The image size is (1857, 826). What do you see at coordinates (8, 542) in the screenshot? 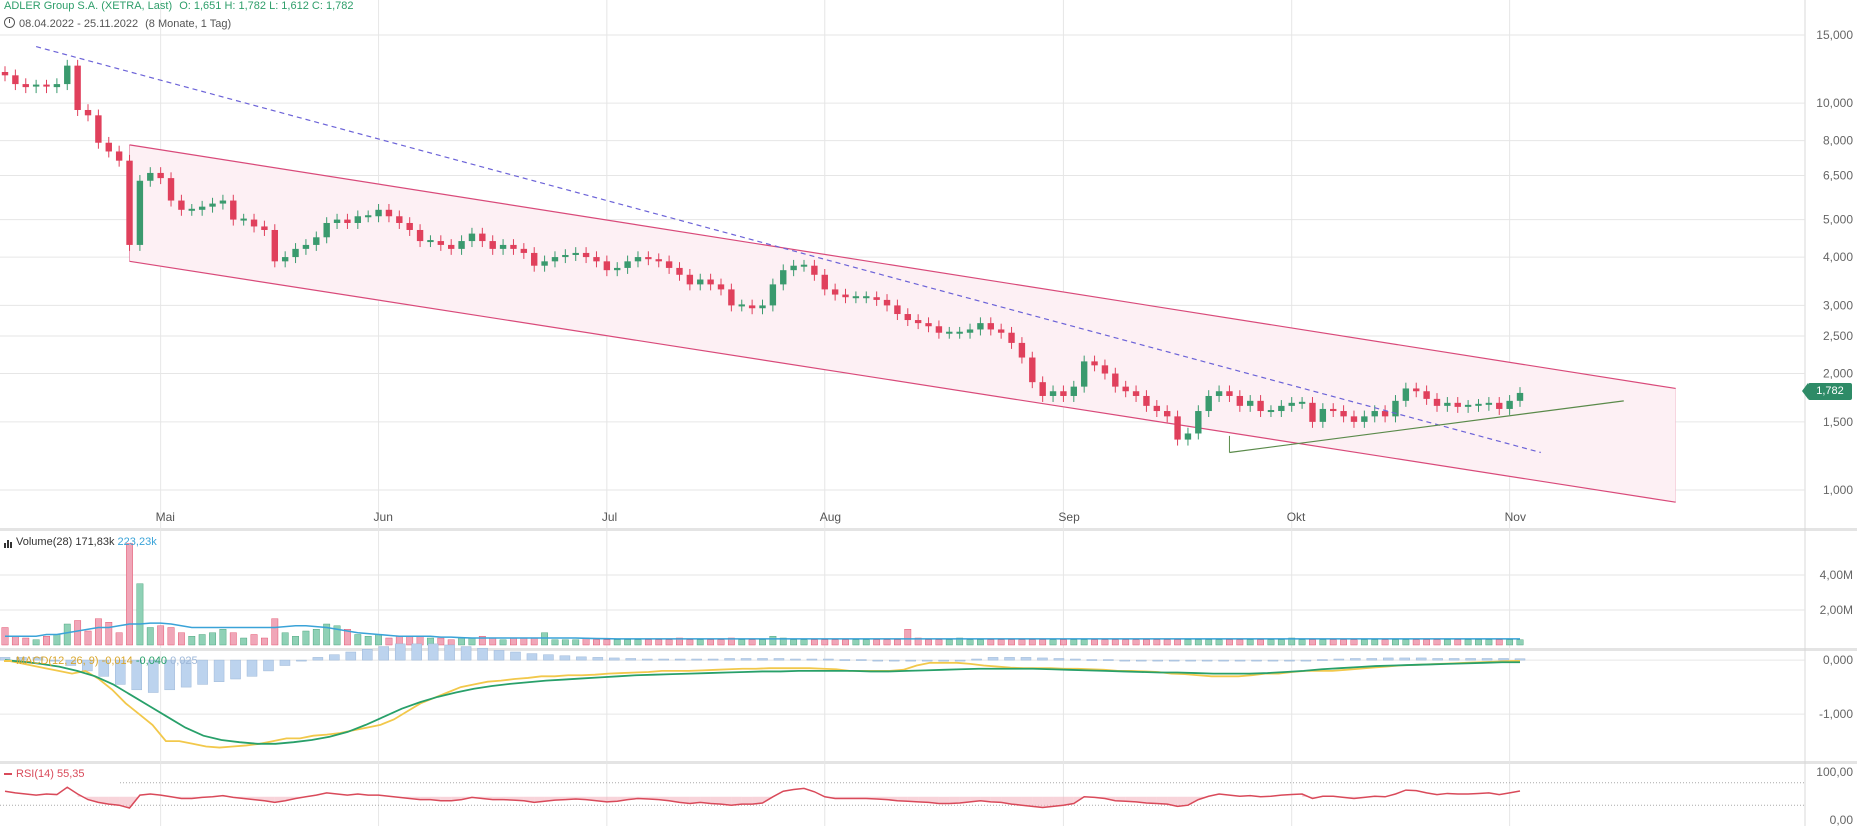
I see `bar-chart-icon` at bounding box center [8, 542].